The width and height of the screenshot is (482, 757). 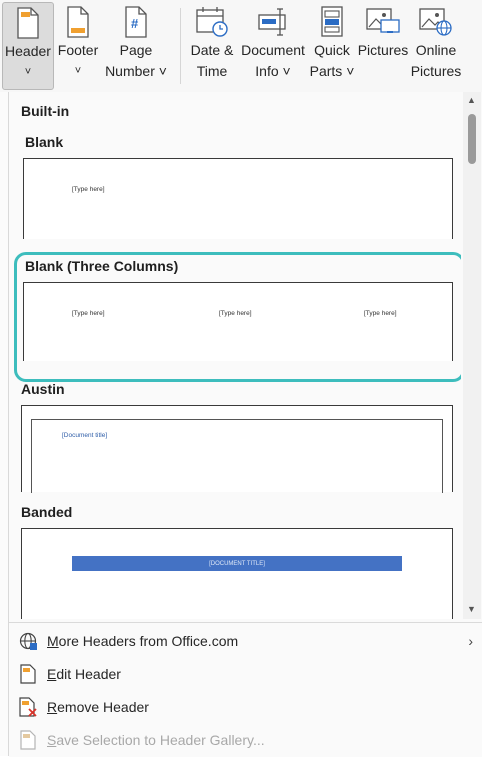 What do you see at coordinates (212, 71) in the screenshot?
I see `date-time-label-2: Time` at bounding box center [212, 71].